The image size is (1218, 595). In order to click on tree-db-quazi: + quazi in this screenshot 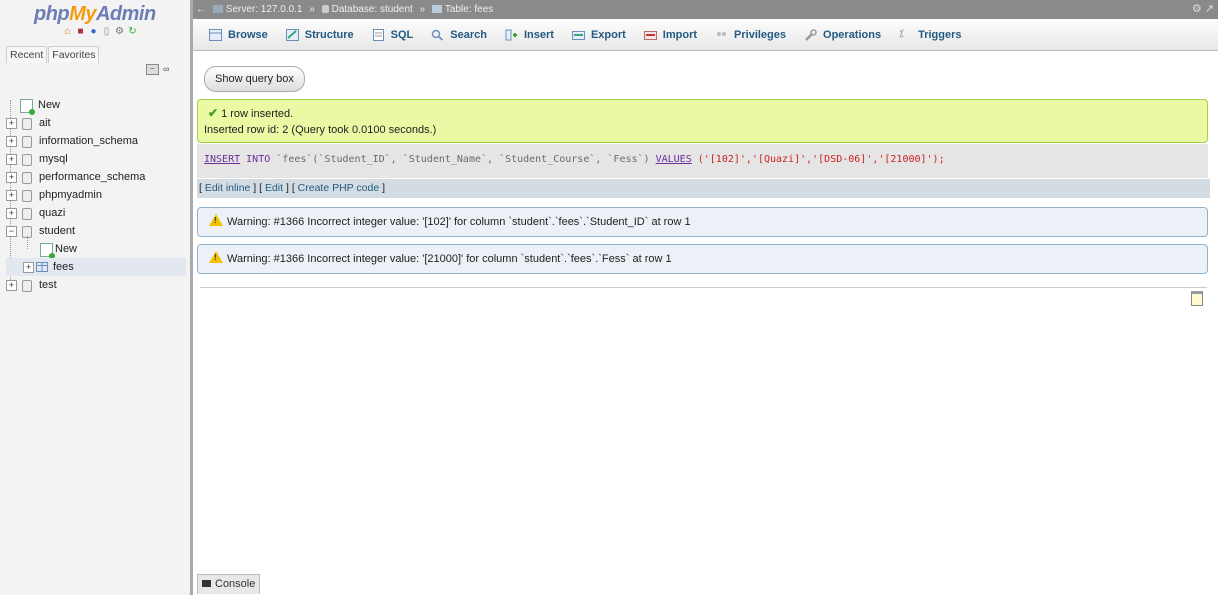, I will do `click(96, 213)`.